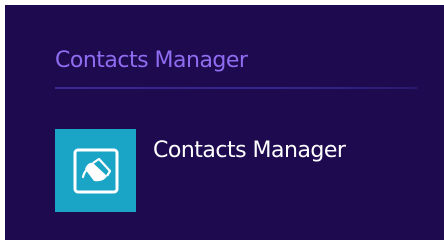 This screenshot has height=240, width=444. Describe the element at coordinates (151, 60) in the screenshot. I see `group-header: Contacts Manager` at that location.